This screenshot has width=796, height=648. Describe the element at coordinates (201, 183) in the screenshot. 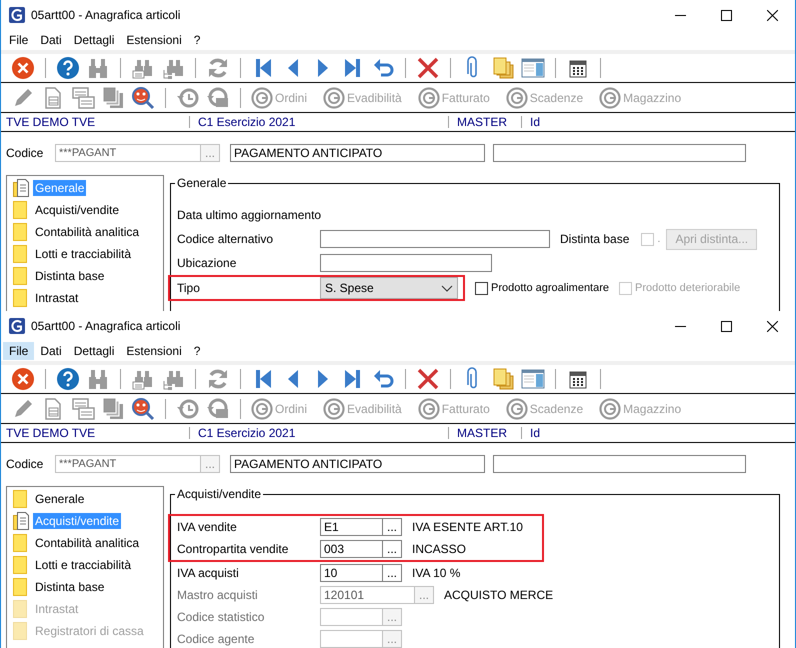

I see `group-title: Generale` at that location.